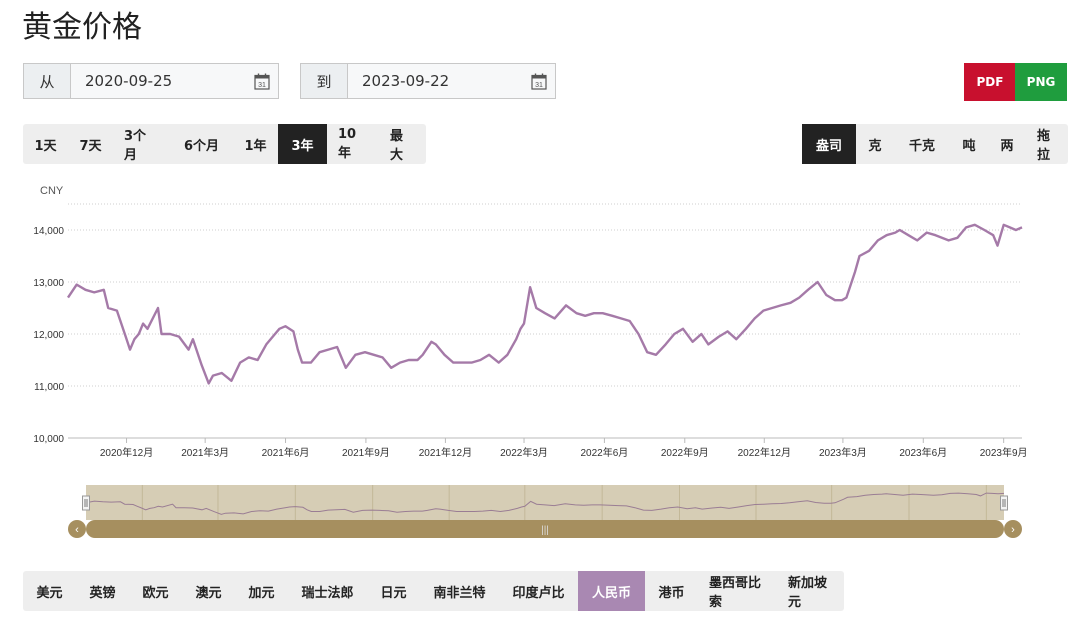  I want to click on to-label: 到, so click(324, 81).